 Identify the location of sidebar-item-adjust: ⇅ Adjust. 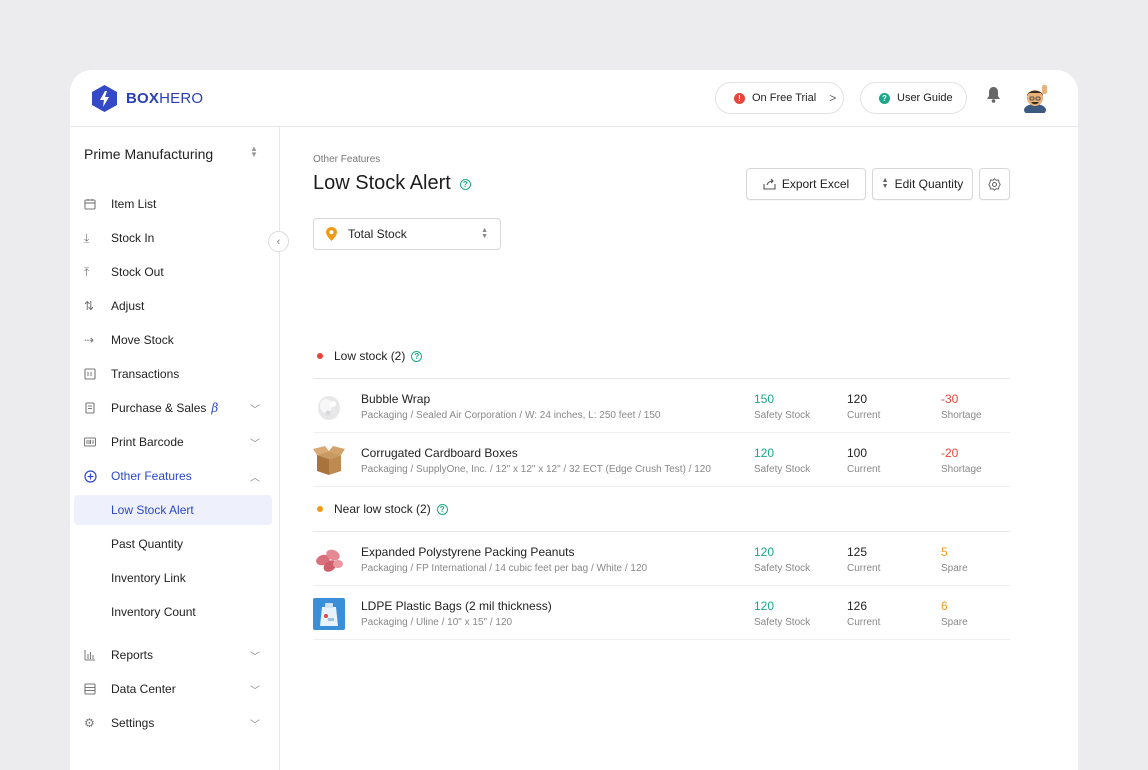
(173, 306).